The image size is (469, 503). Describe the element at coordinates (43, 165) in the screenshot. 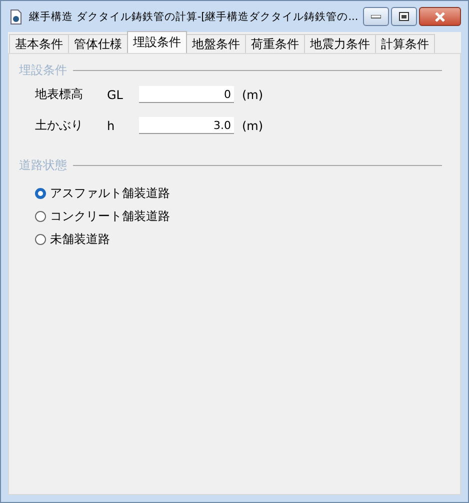

I see `group-heading: 道路状態` at that location.